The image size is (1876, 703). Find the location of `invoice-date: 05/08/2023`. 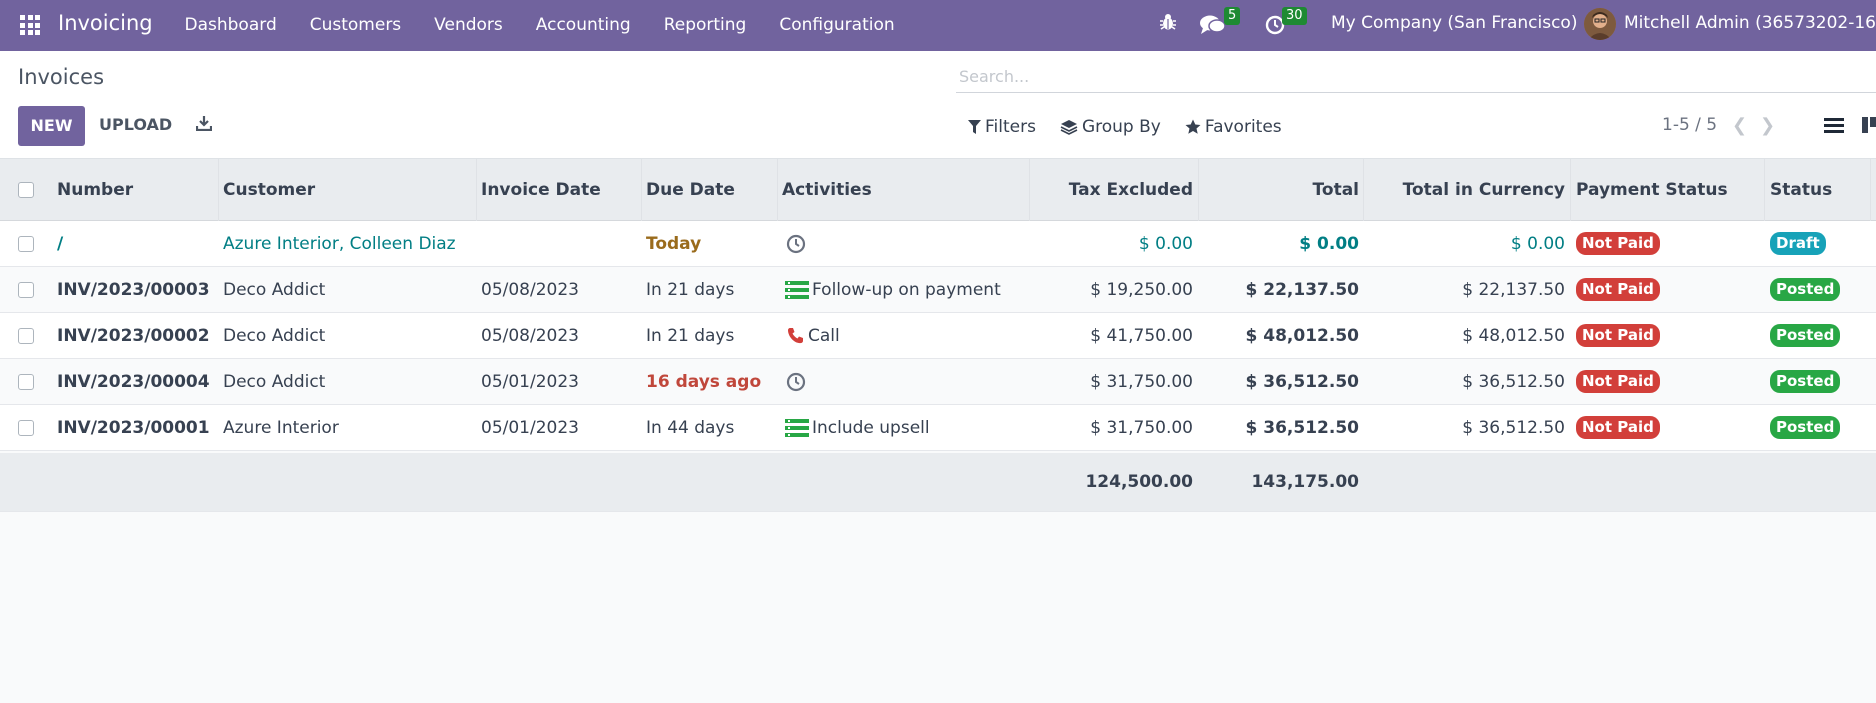

invoice-date: 05/08/2023 is located at coordinates (530, 335).